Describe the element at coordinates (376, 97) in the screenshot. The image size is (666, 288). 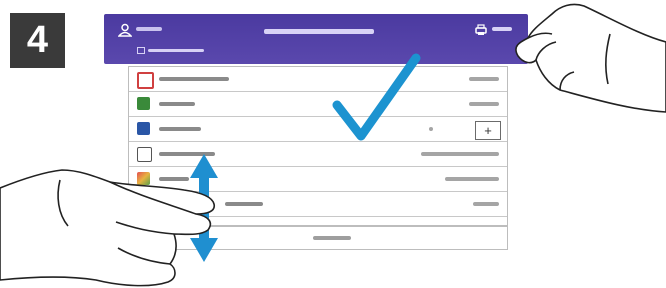
I see `checkmark-icon` at that location.